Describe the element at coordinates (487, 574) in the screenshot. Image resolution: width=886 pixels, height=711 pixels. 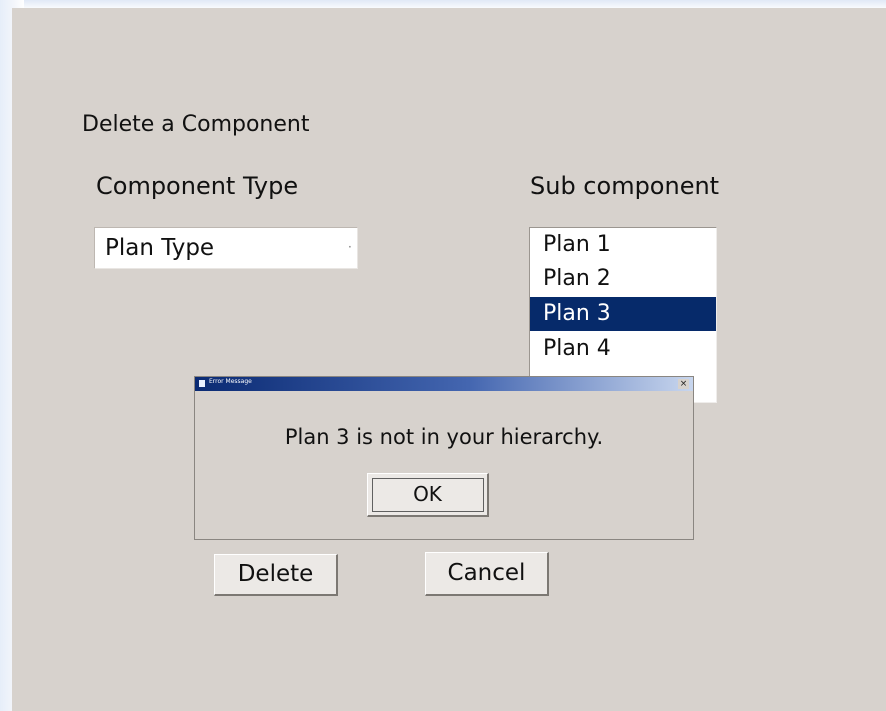
I see `cancel-button: Cancel` at that location.